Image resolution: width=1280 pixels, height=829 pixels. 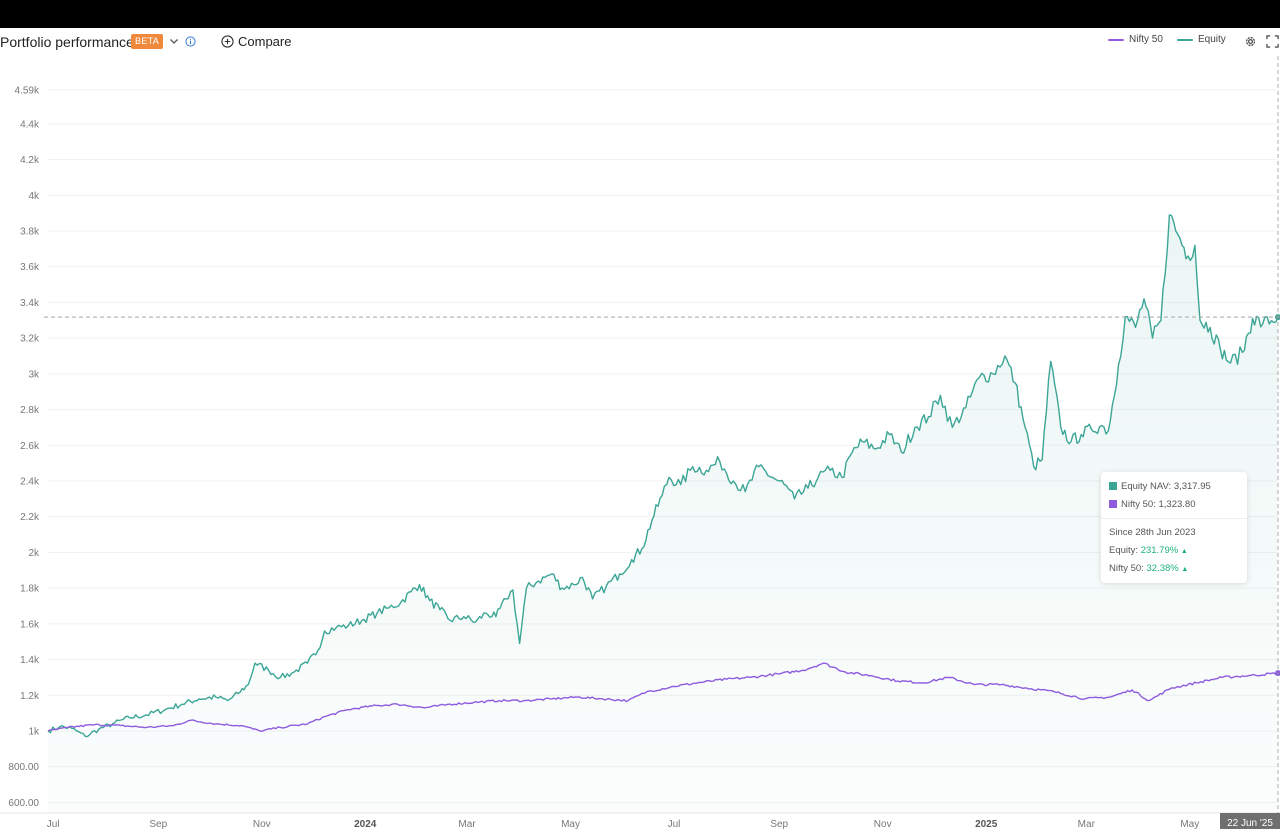 I want to click on legend-swatch-equity, so click(x=1185, y=40).